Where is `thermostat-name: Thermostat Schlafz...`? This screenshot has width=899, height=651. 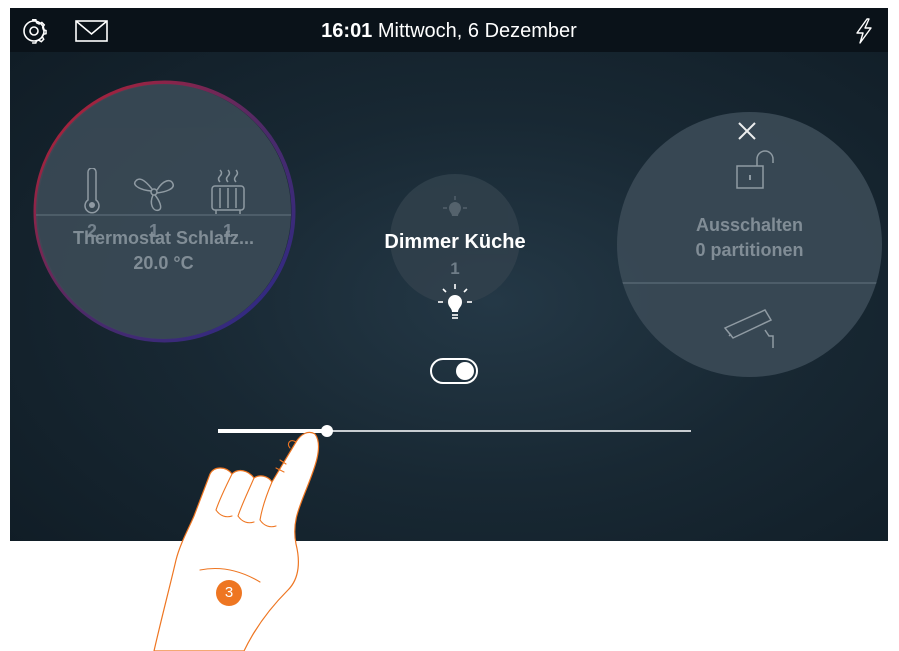 thermostat-name: Thermostat Schlafz... is located at coordinates (163, 238).